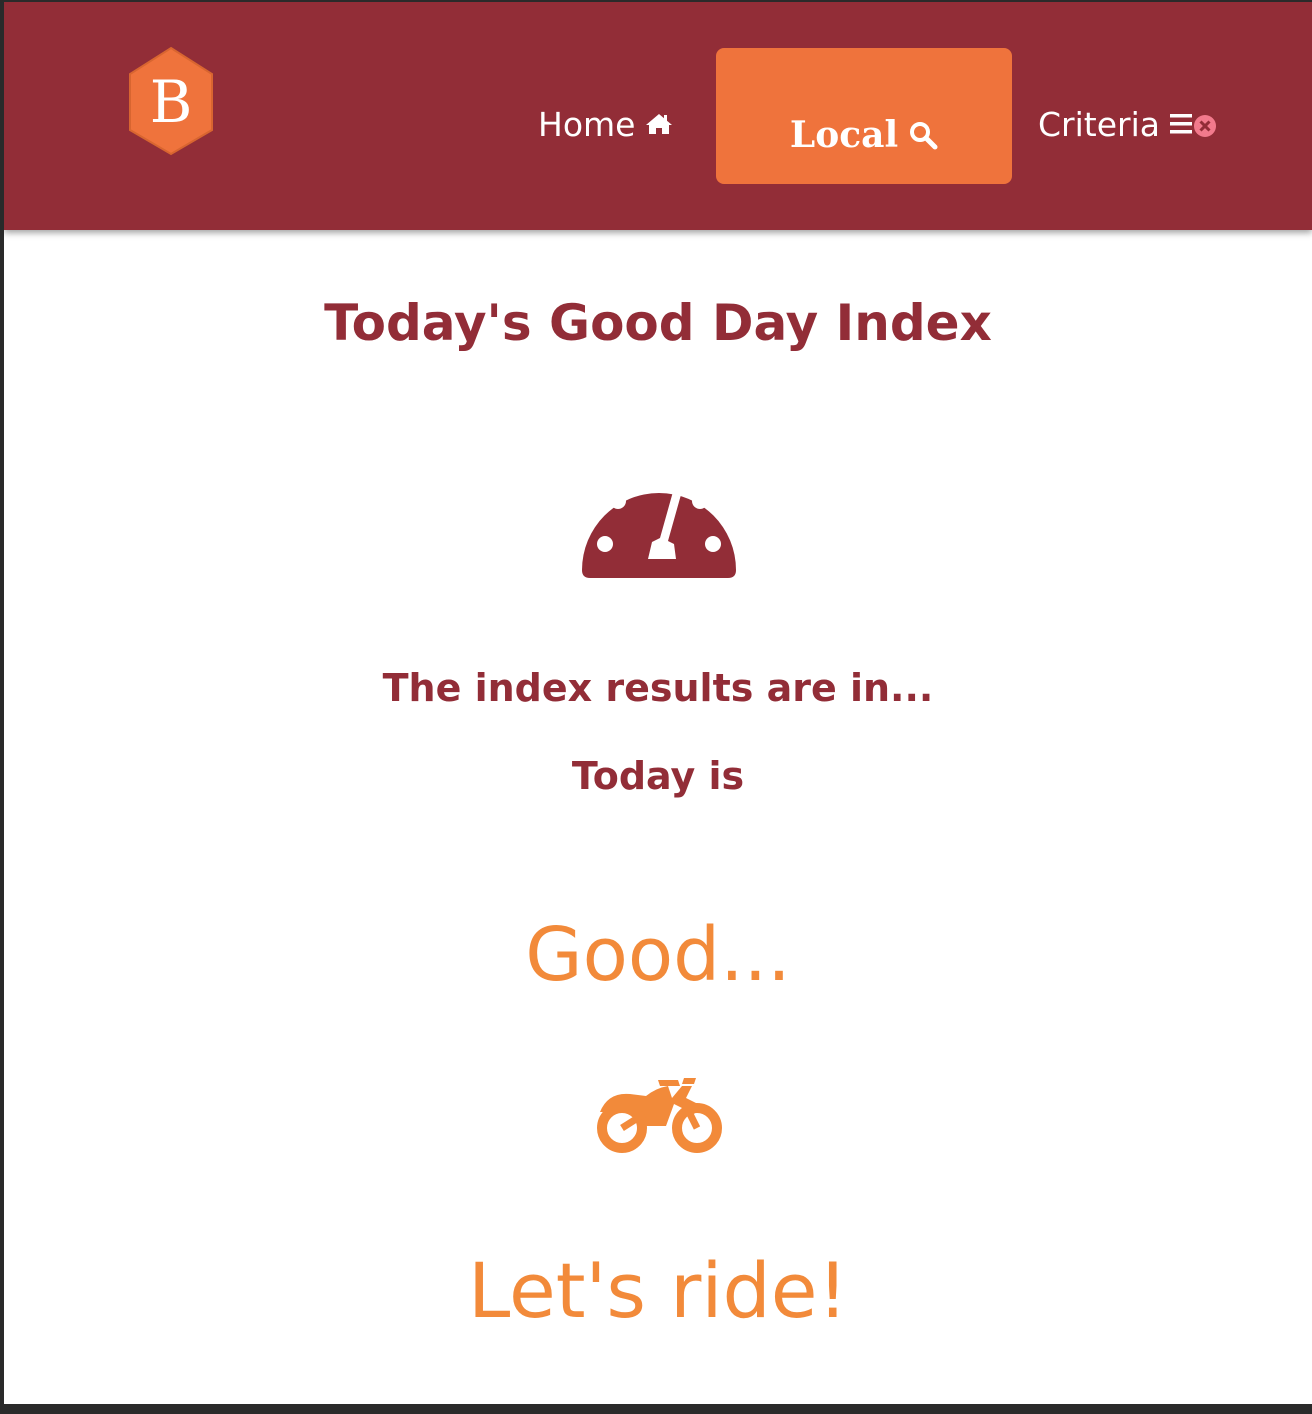  I want to click on nav-local-content: Local, so click(864, 135).